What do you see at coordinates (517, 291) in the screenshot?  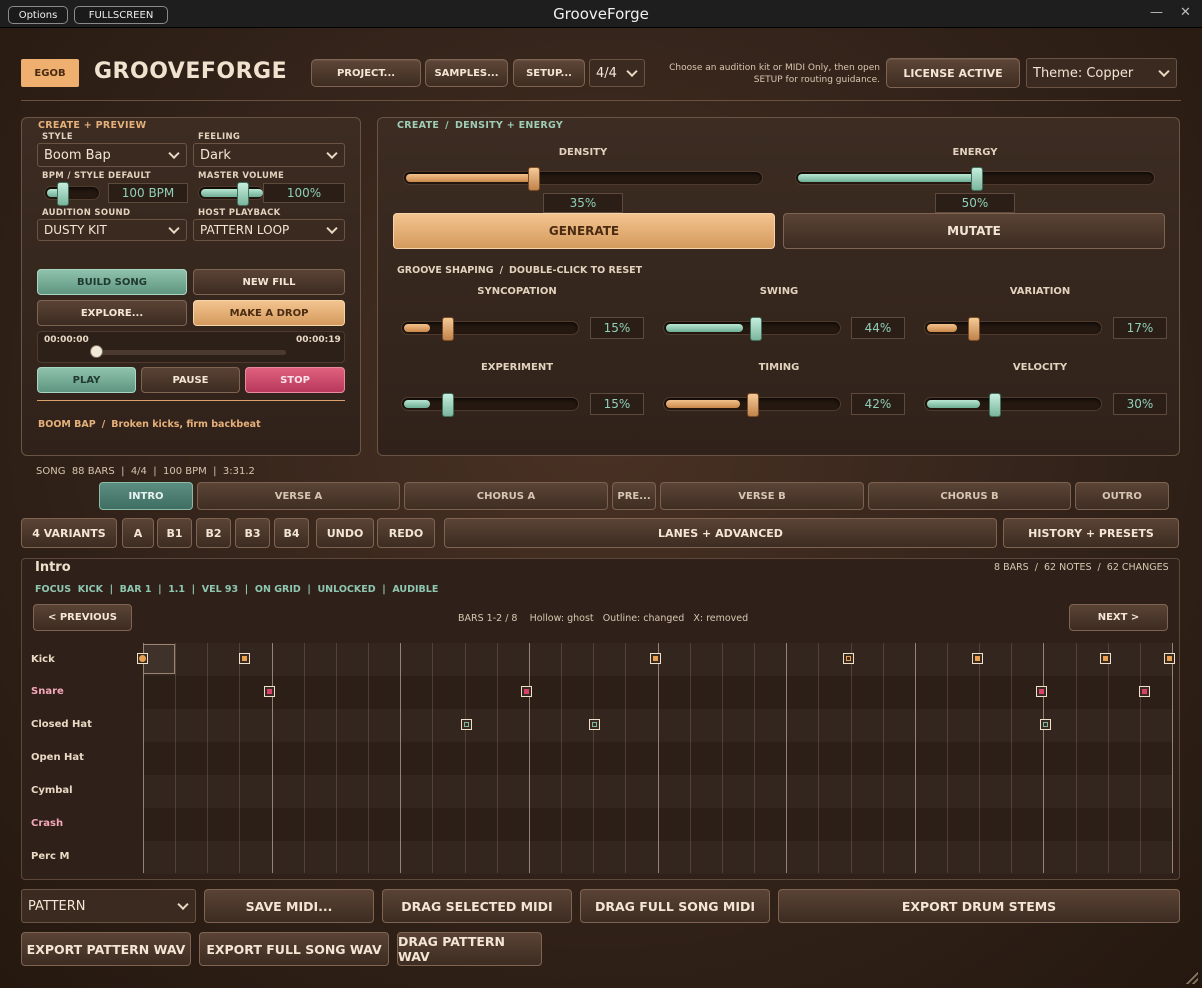 I see `syncopation-label: SYNCOPATION` at bounding box center [517, 291].